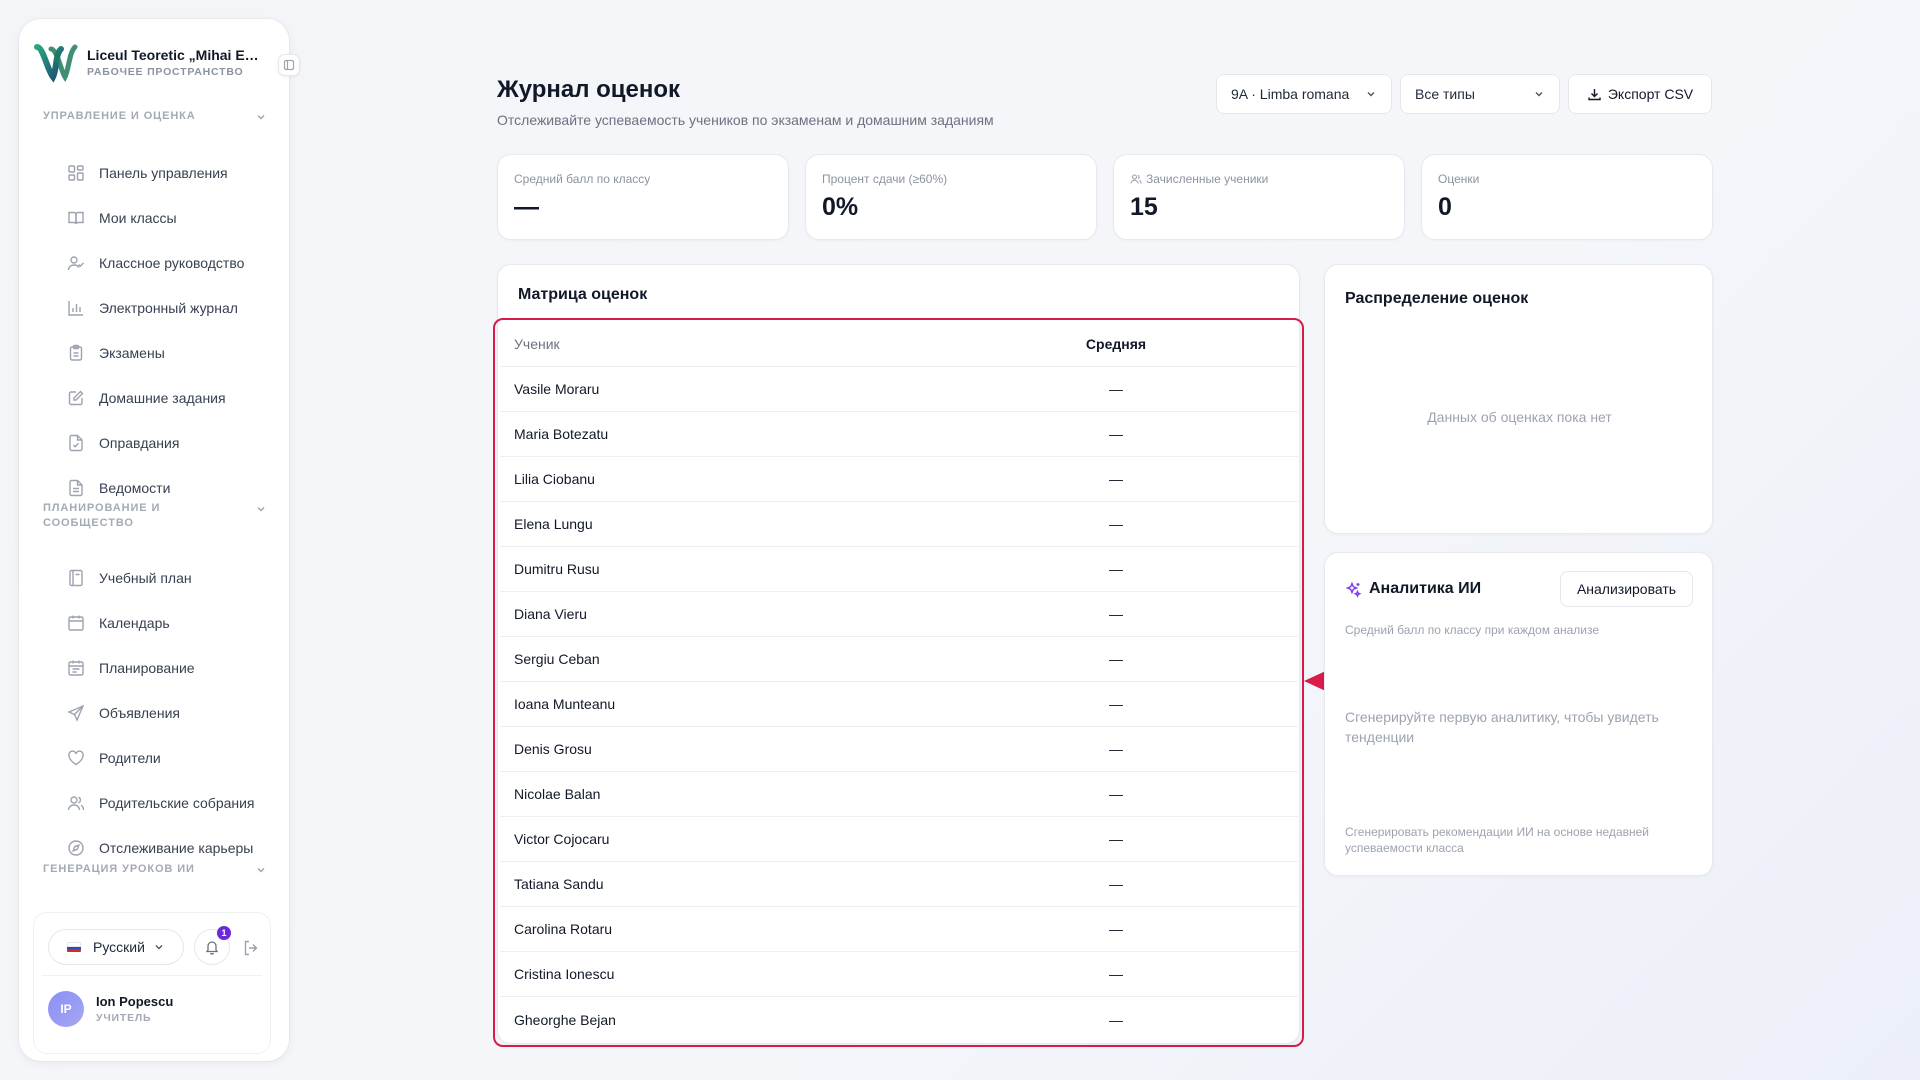 This screenshot has width=1920, height=1080. Describe the element at coordinates (76, 352) in the screenshot. I see `clipboard-icon` at that location.